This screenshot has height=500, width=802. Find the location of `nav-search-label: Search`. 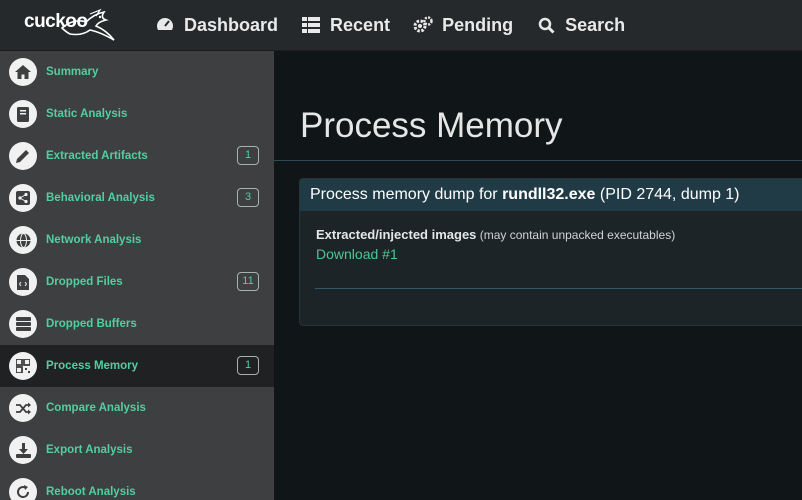

nav-search-label: Search is located at coordinates (595, 24).